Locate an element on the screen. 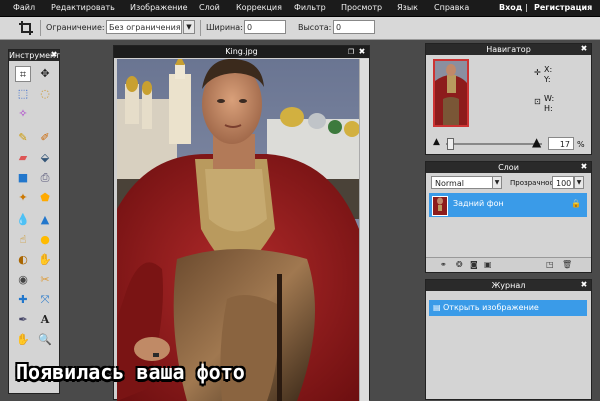 This screenshot has height=401, width=600. layer-row: Задний фон 🔒 is located at coordinates (508, 205).